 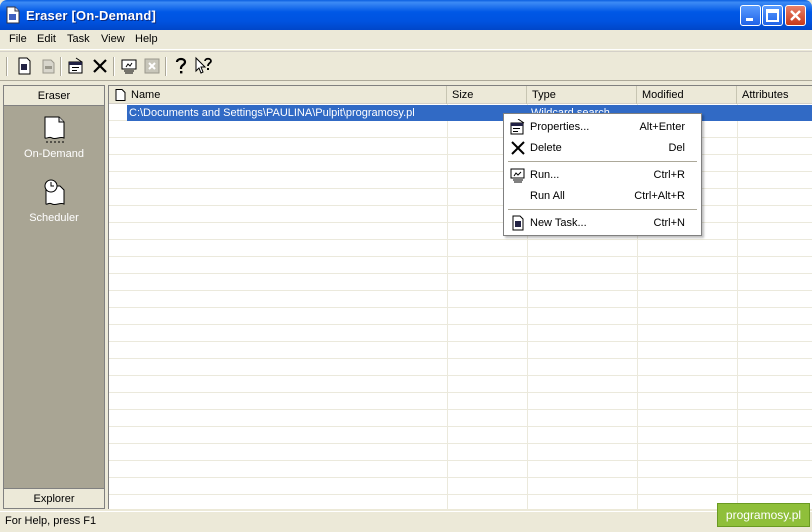 I want to click on status-text: For Help, press F1, so click(x=51, y=521).